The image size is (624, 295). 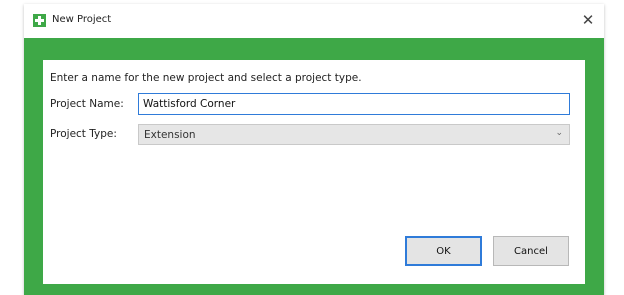 What do you see at coordinates (82, 19) in the screenshot?
I see `dialog-title: New Project` at bounding box center [82, 19].